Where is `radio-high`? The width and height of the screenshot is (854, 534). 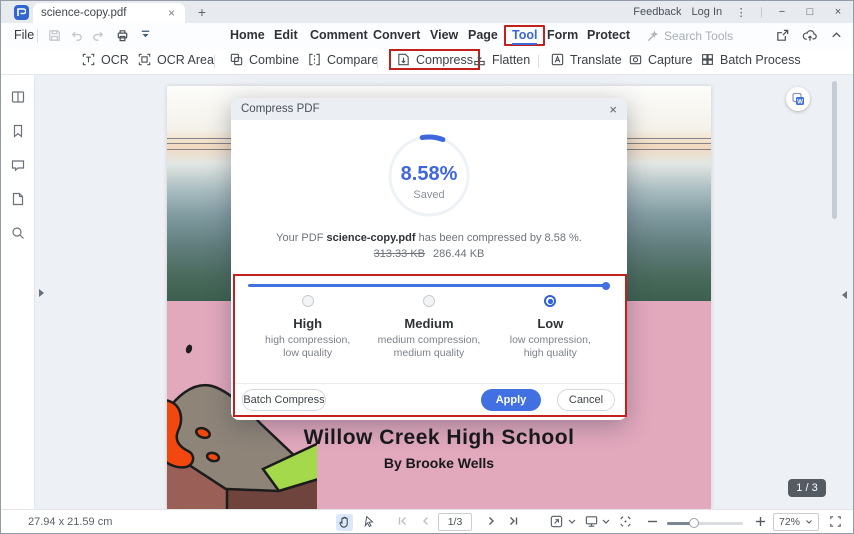
radio-high is located at coordinates (307, 301).